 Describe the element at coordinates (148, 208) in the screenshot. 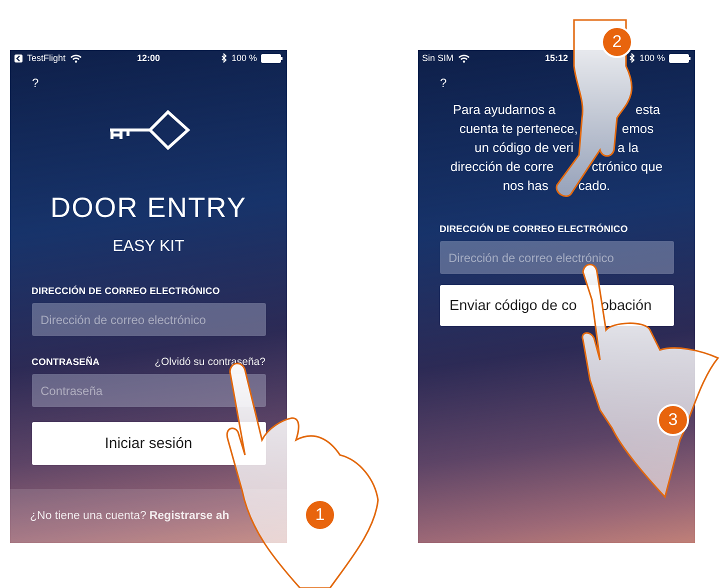

I see `app-title: DOOR ENTRY` at that location.